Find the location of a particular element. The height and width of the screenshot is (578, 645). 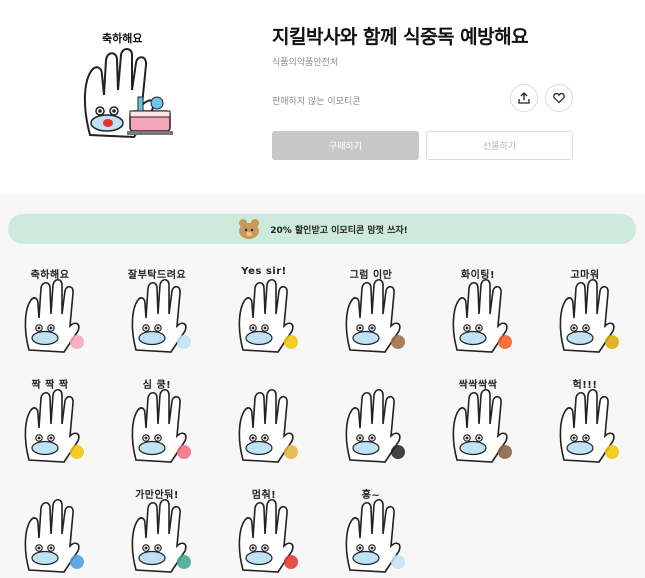

music-icon is located at coordinates (398, 452).